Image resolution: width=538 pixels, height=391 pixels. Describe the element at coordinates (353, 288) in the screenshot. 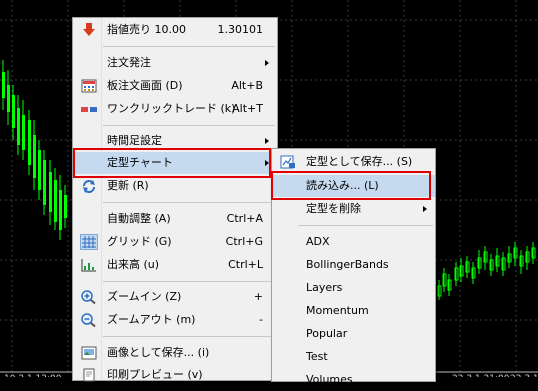

I see `submenu-item-template: Layers` at that location.